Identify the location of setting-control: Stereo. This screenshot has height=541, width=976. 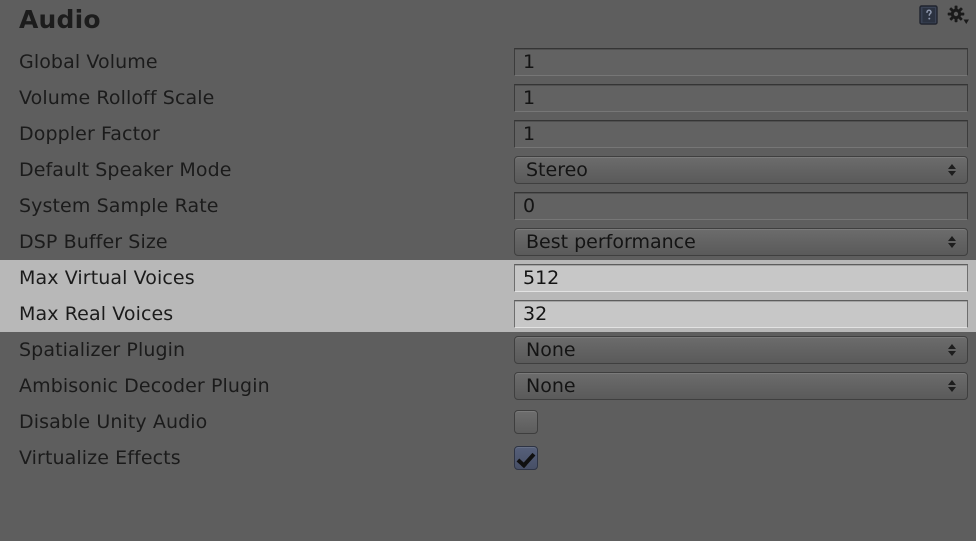
(741, 170).